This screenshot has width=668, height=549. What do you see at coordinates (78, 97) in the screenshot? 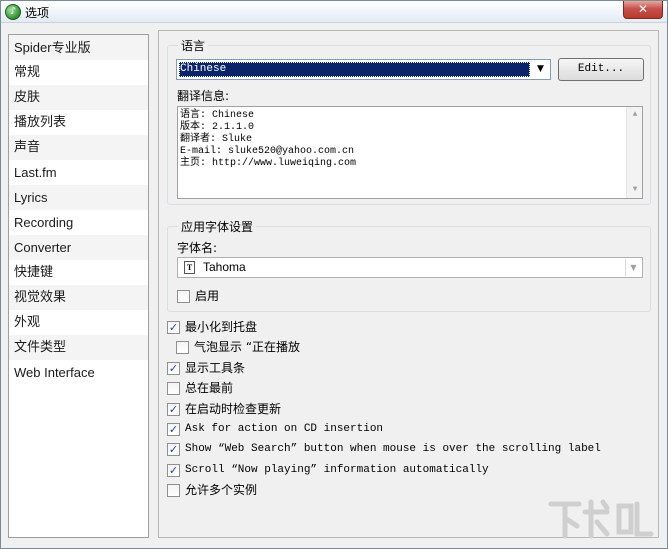
I see `sidebar-item: 皮肤` at bounding box center [78, 97].